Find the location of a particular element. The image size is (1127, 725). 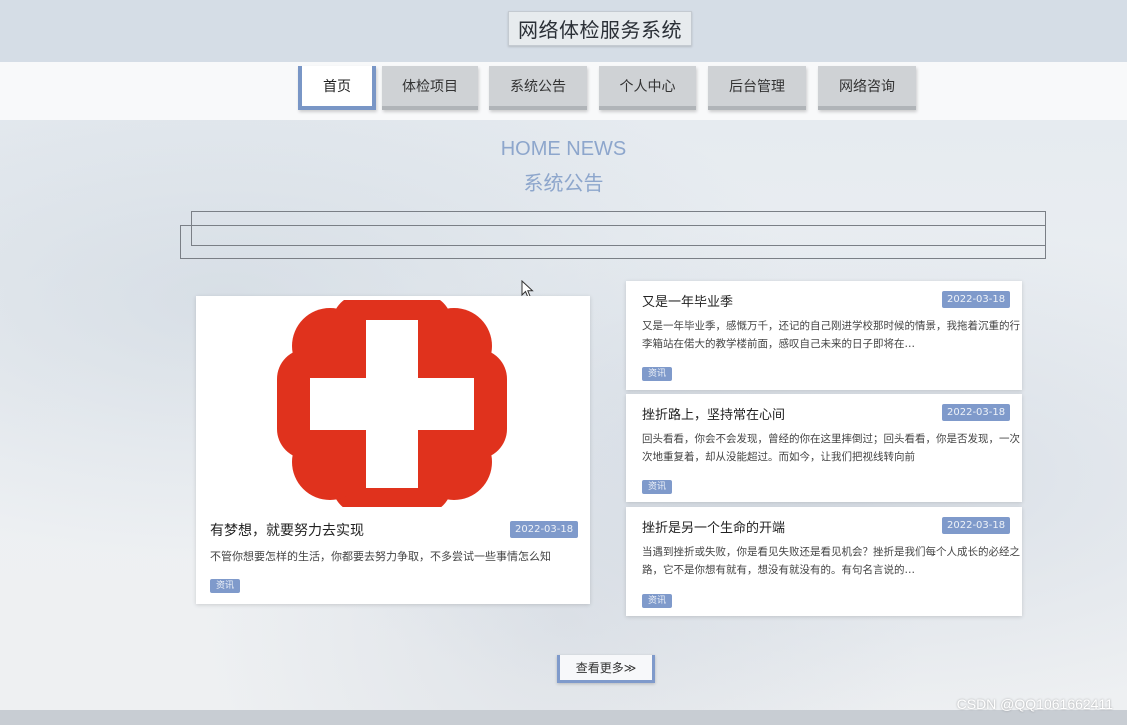

section-heading-en: HOME NEWS is located at coordinates (563, 149).